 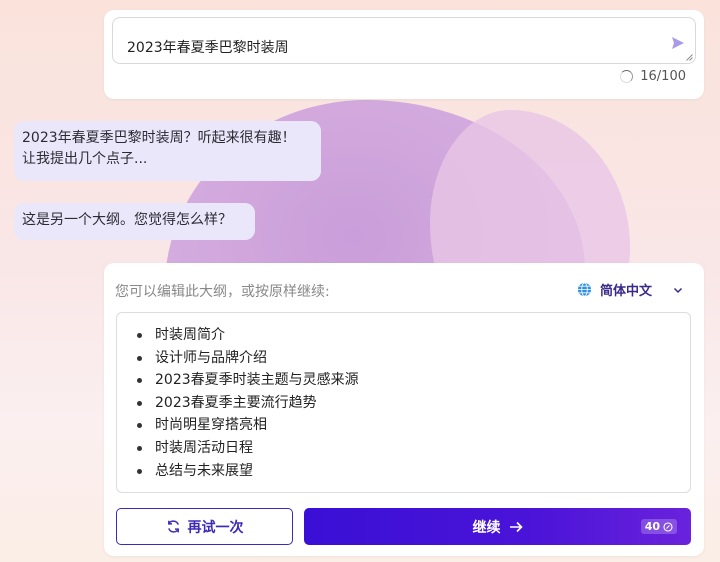 What do you see at coordinates (159, 138) in the screenshot?
I see `message-line: 2023年春夏季巴黎时装周？听起来很有趣！` at bounding box center [159, 138].